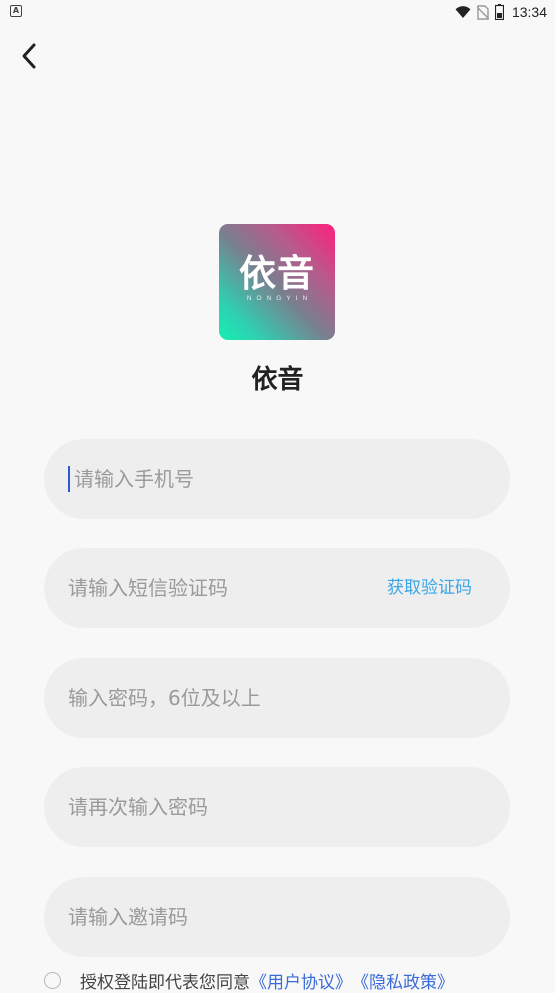 The width and height of the screenshot is (555, 993). I want to click on app-logo: 依音 NONGYIN, so click(277, 282).